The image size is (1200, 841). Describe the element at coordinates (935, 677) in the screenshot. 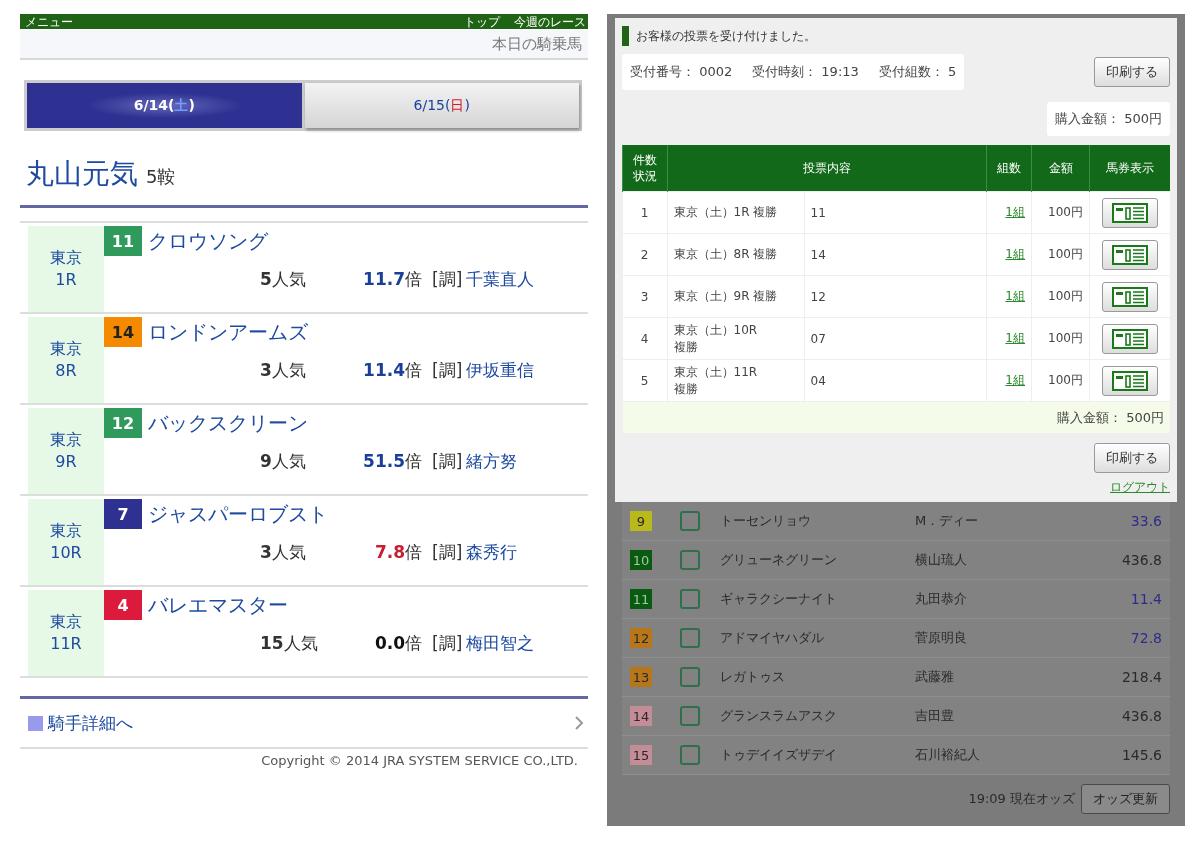

I see `jockey-name: 武藤雅` at that location.